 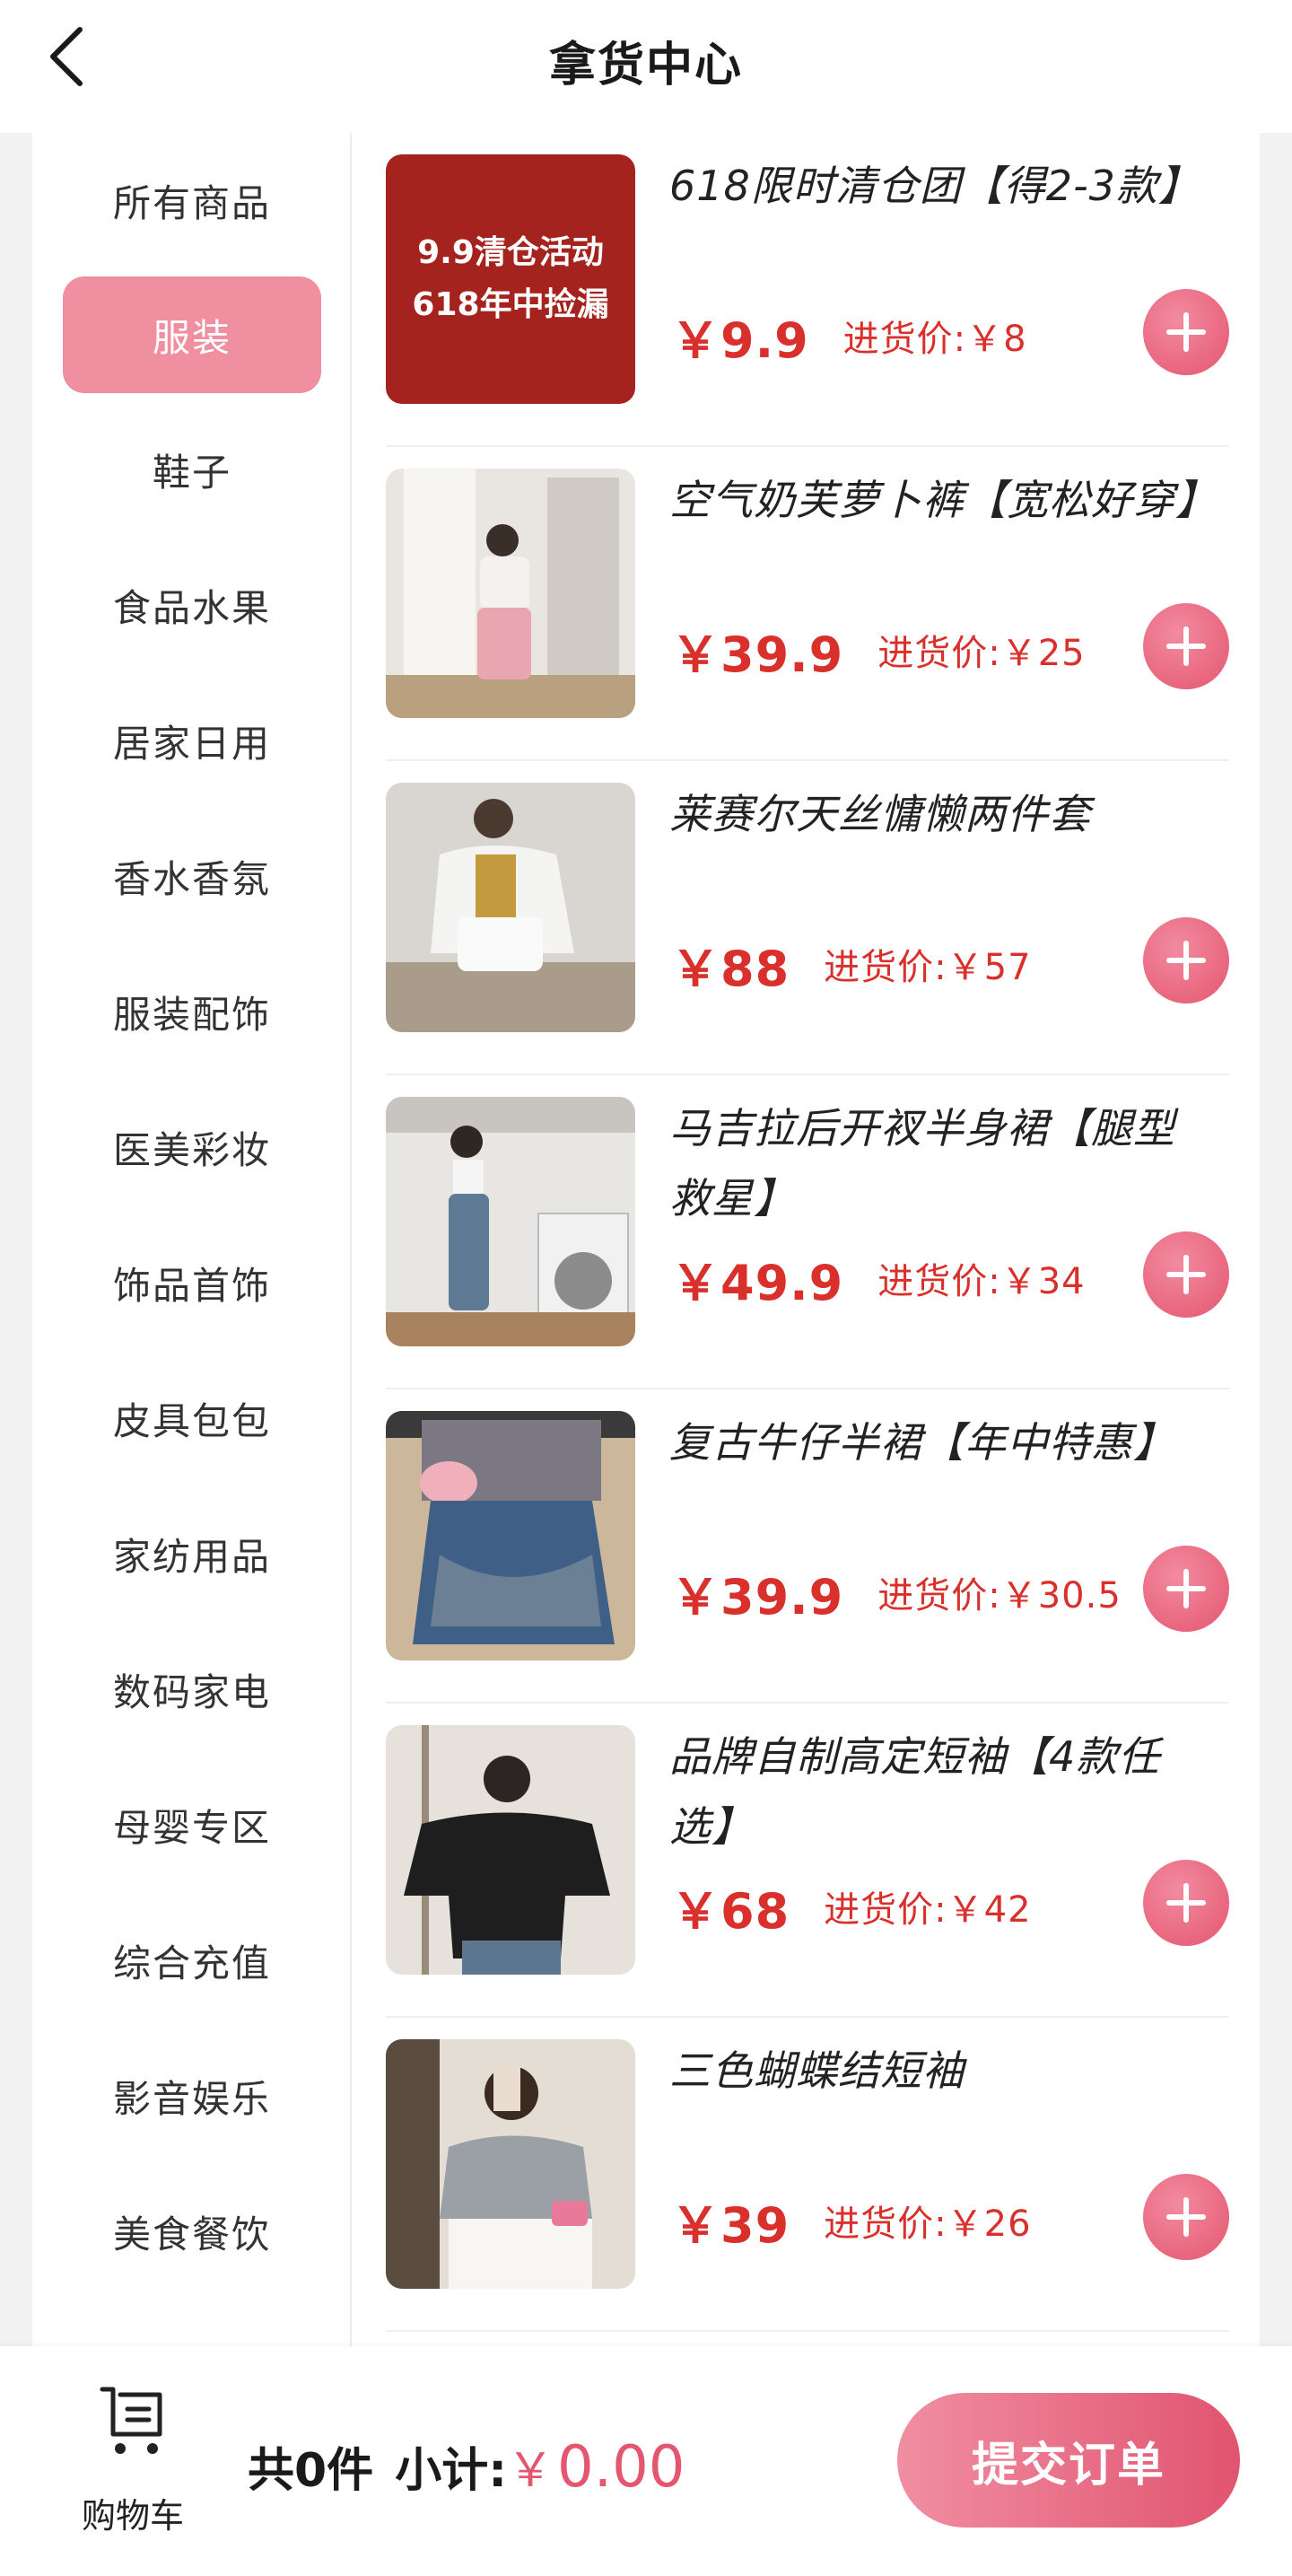 What do you see at coordinates (928, 2224) in the screenshot?
I see `product-cost: 进货价:￥26` at bounding box center [928, 2224].